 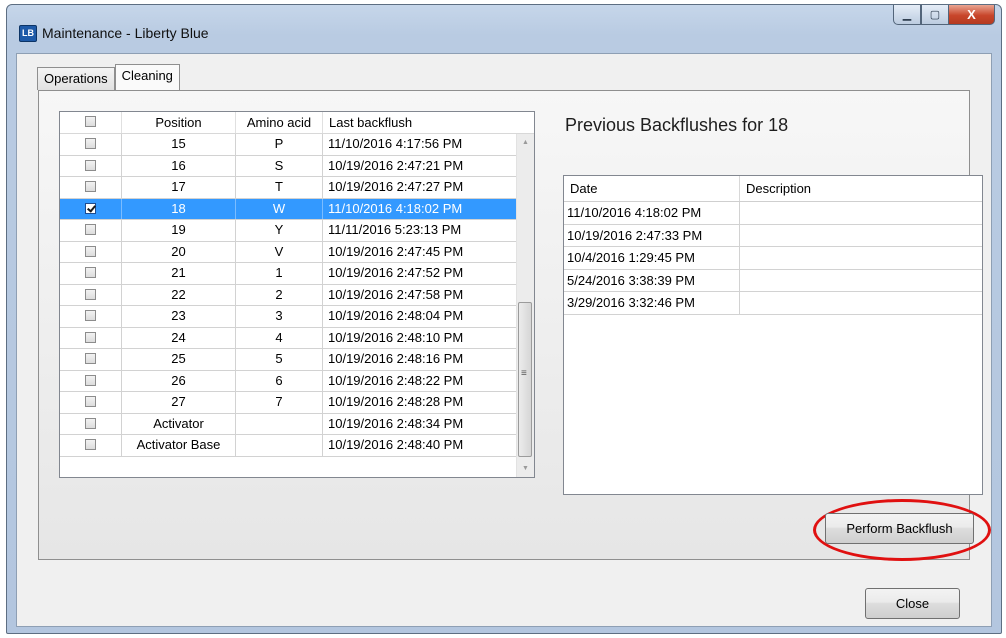 I want to click on amino-acid-cell, so click(x=279, y=445).